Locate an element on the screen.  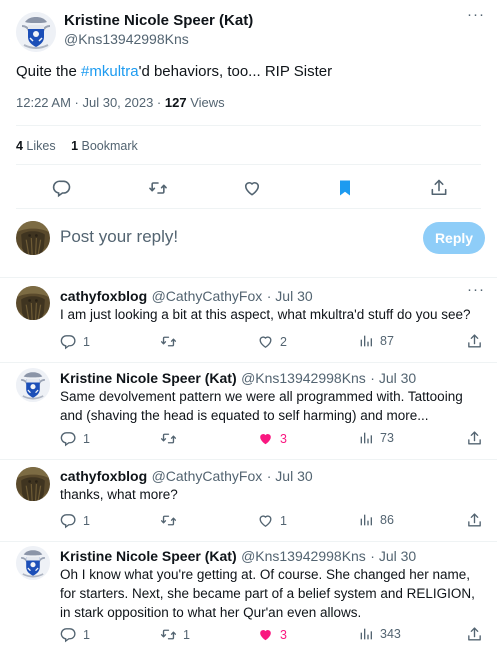
bookmarks-label: Bookmark is located at coordinates (108, 146).